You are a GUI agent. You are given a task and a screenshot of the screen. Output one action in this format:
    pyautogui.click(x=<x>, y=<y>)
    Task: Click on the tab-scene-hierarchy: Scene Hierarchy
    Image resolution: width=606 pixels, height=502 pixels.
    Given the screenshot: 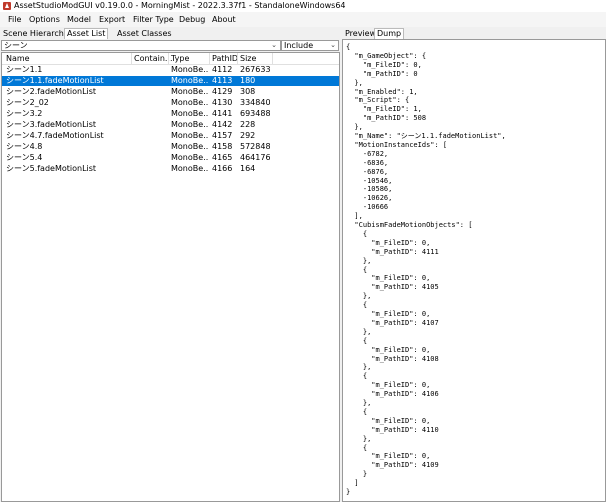 What is the action you would take?
    pyautogui.click(x=36, y=33)
    